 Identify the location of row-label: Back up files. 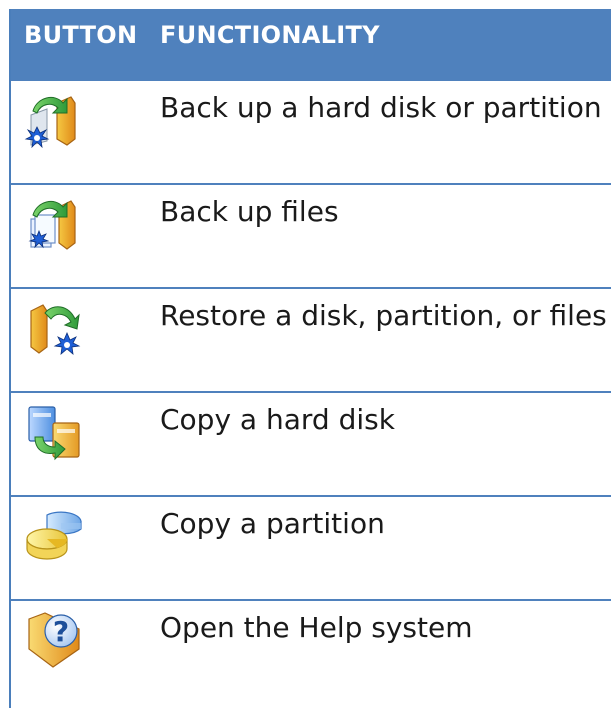
(249, 211).